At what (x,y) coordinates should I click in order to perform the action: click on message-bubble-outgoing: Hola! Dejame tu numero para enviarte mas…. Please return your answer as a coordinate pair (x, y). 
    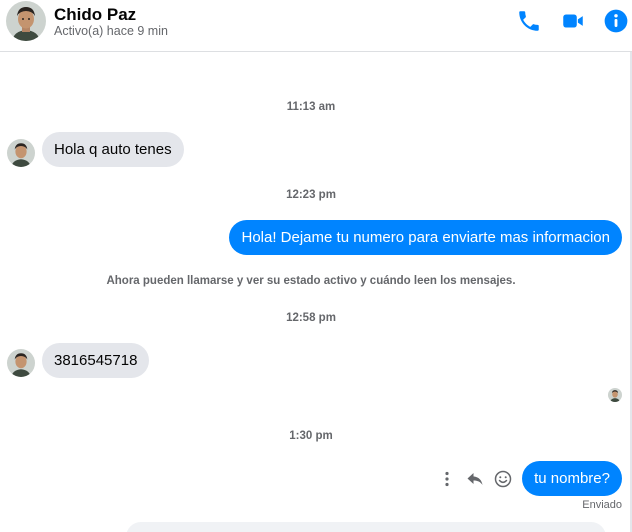
    Looking at the image, I should click on (425, 237).